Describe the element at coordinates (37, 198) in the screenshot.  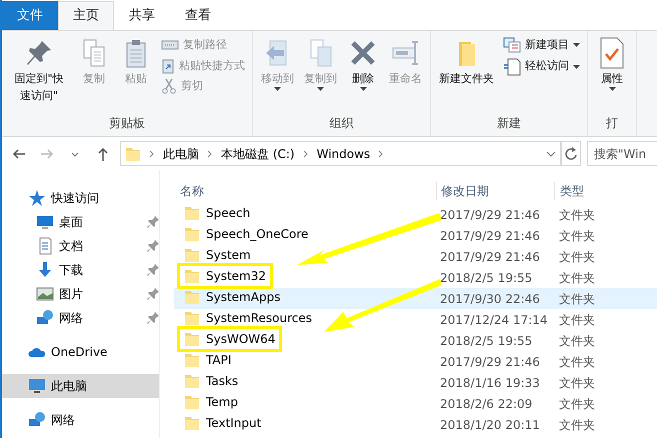
I see `star-icon` at that location.